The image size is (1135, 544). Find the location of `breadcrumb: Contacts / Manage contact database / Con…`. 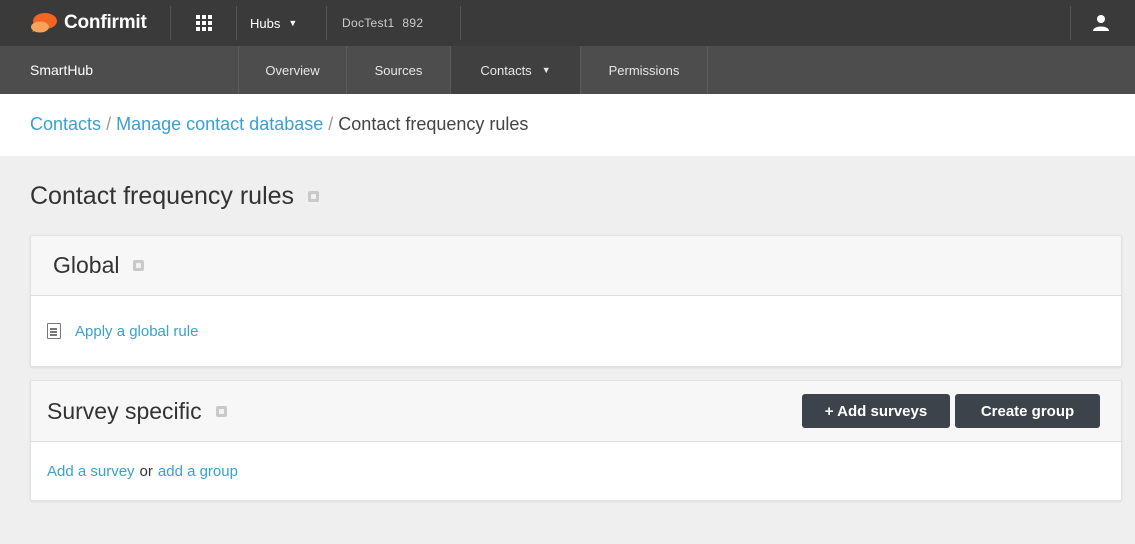

breadcrumb: Contacts / Manage contact database / Con… is located at coordinates (279, 124).